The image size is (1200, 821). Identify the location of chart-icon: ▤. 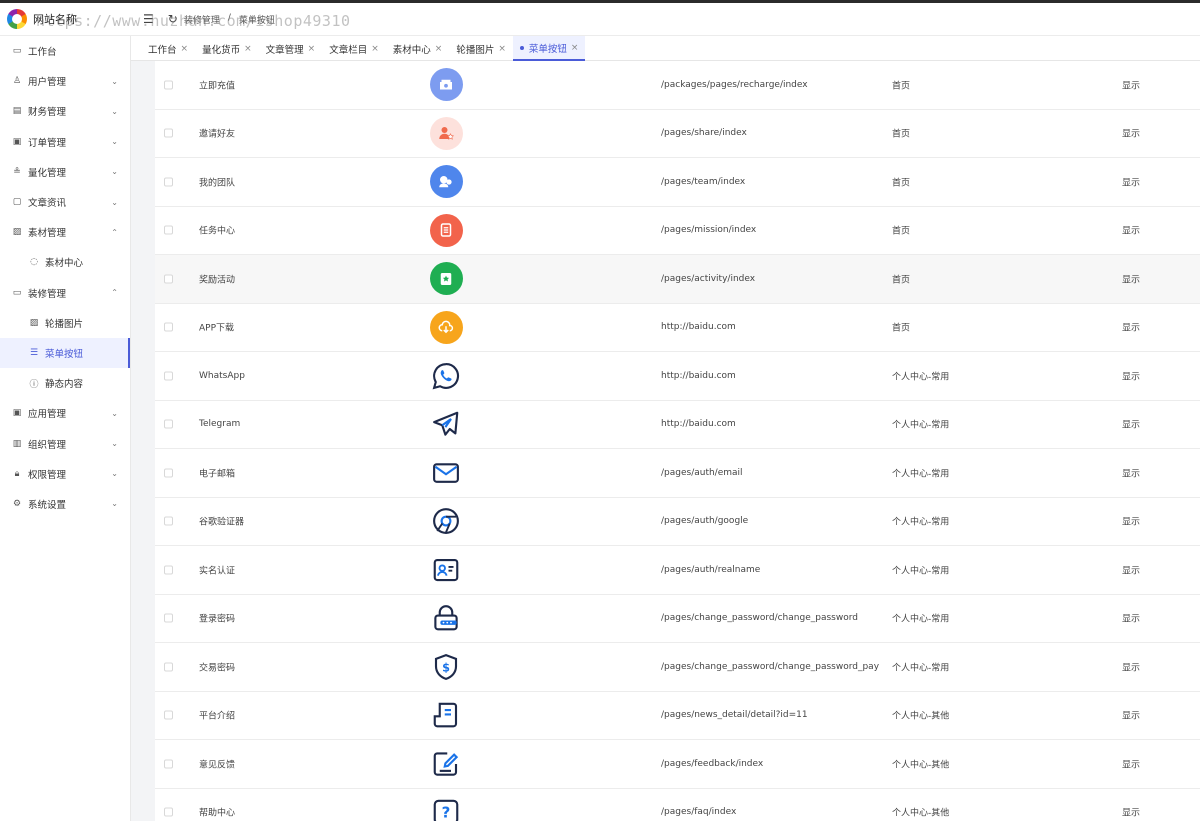
(17, 111).